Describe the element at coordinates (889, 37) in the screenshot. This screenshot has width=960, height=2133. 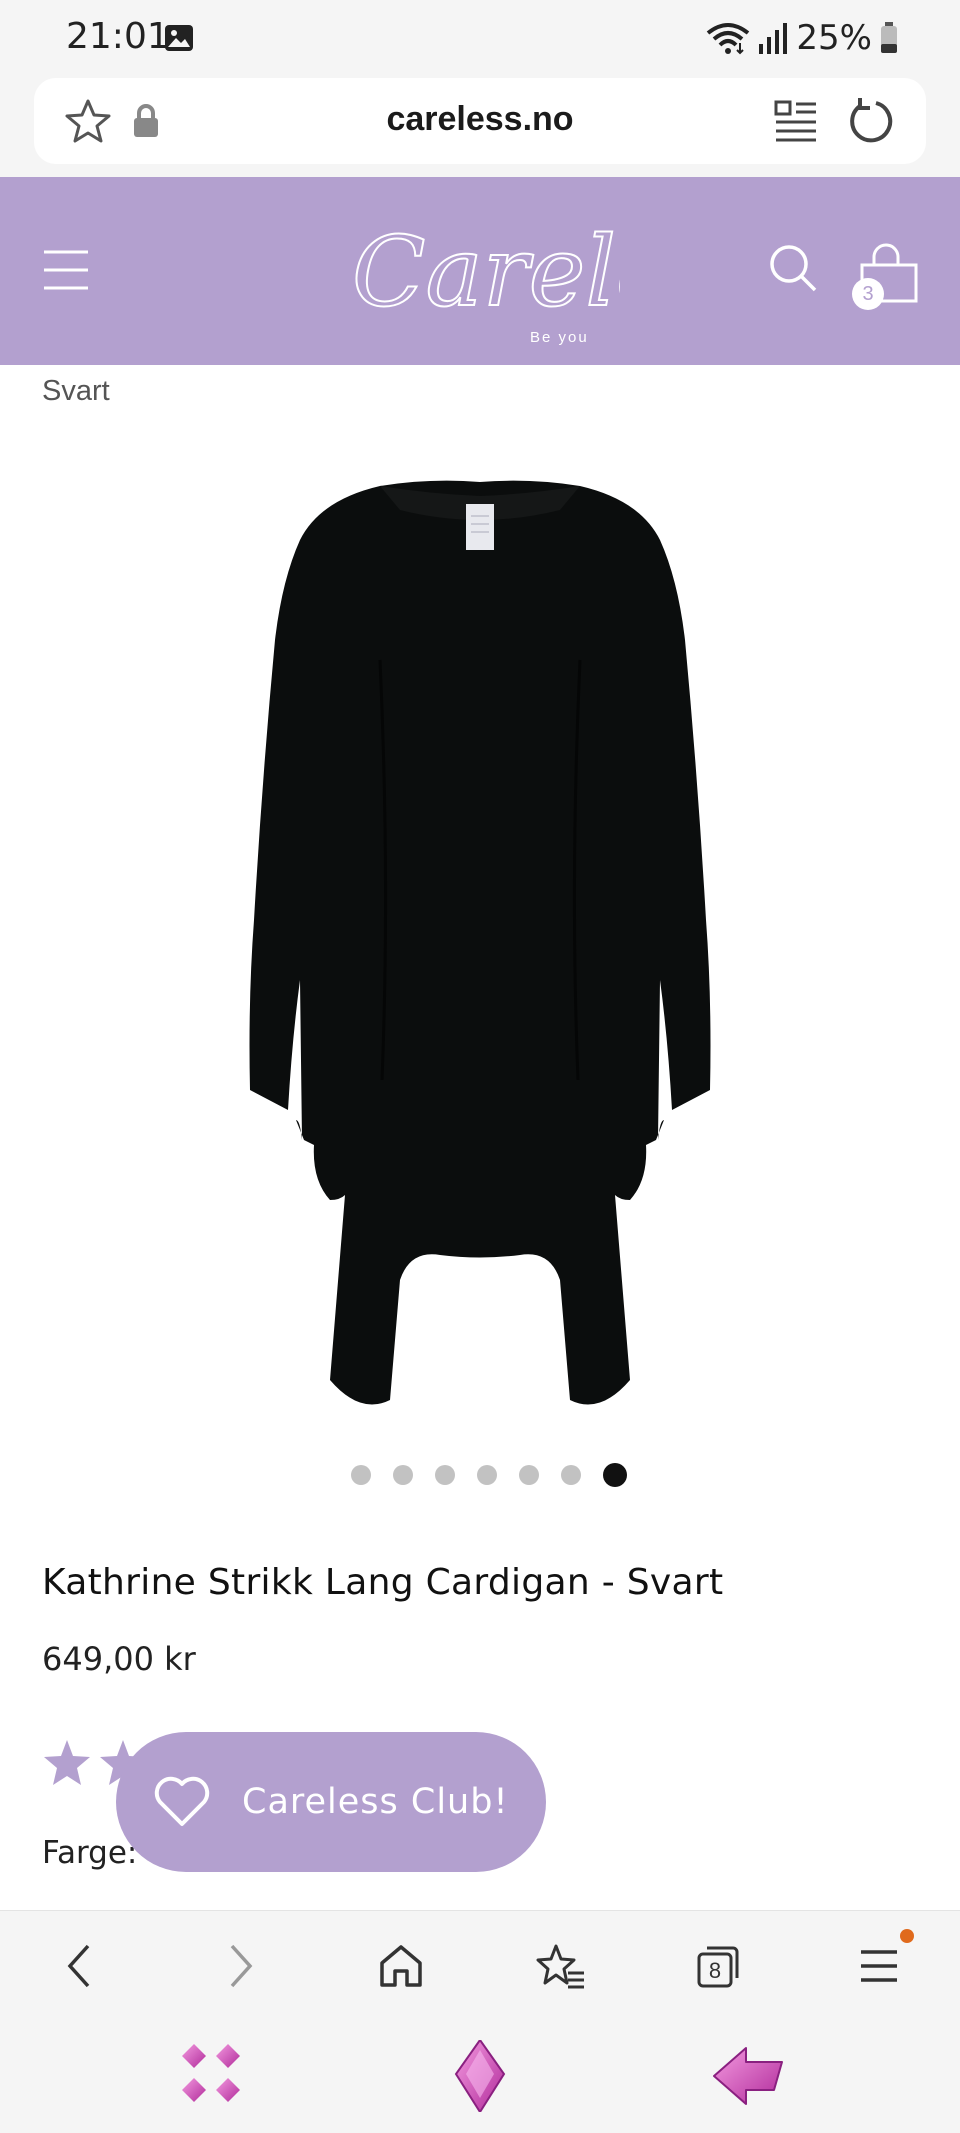
I see `battery-icon` at that location.